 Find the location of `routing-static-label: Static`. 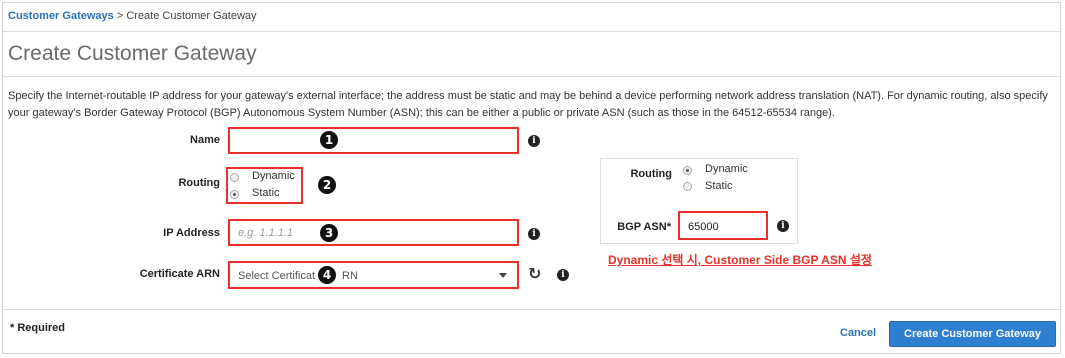

routing-static-label: Static is located at coordinates (266, 193).